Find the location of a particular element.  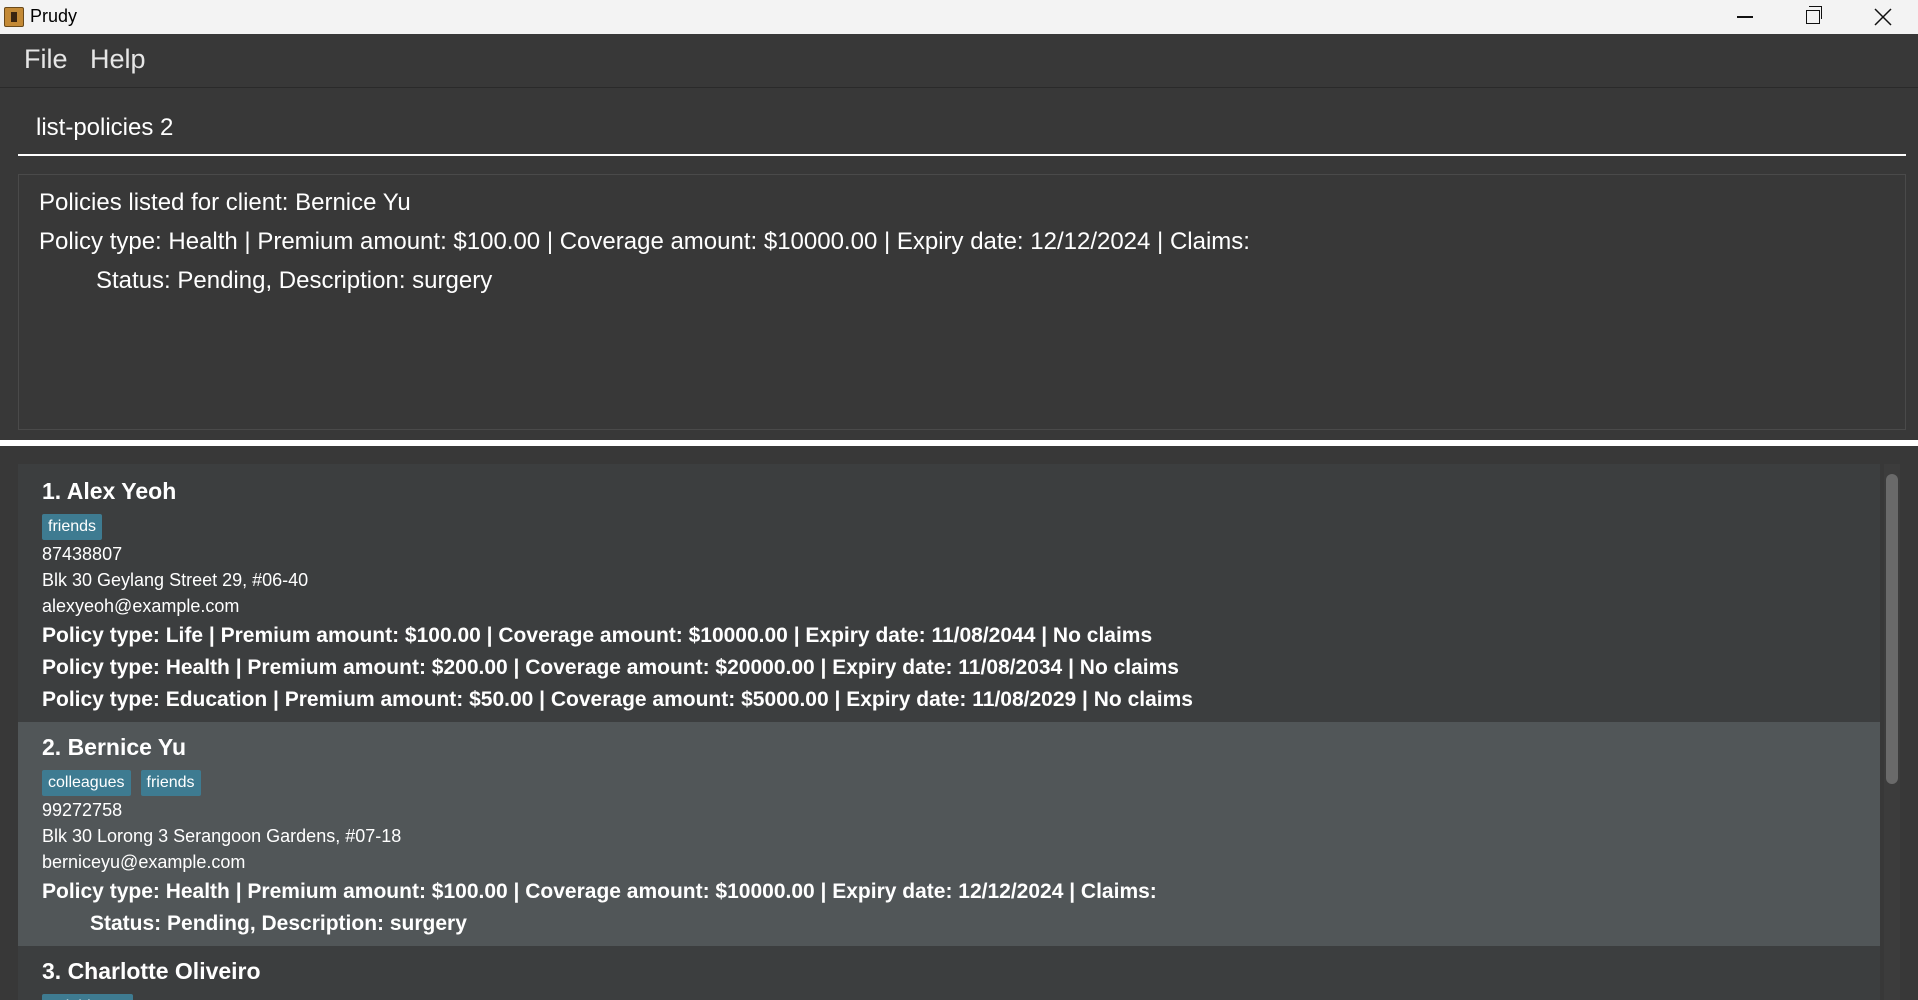

client-address: Blk 30 Geylang Street 29, #06-40 is located at coordinates (175, 580).